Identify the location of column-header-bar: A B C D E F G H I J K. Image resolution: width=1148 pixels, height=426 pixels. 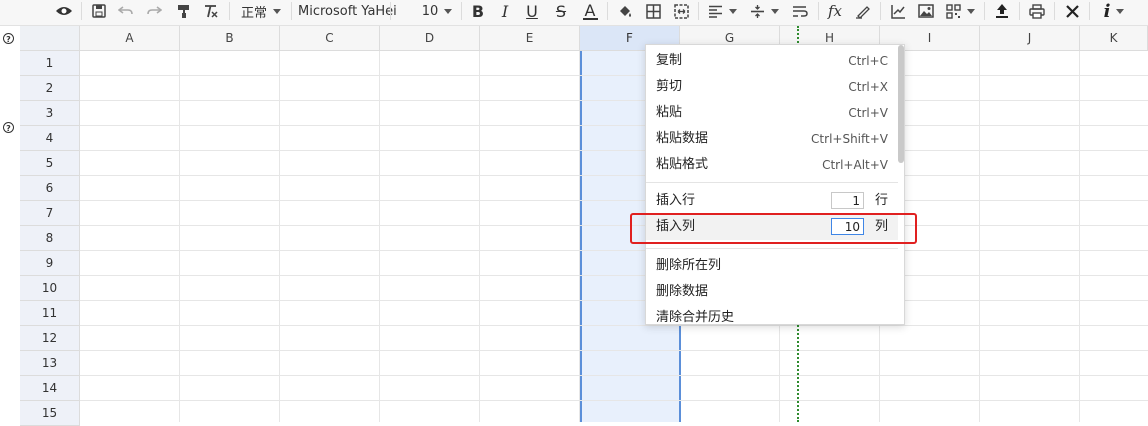
(584, 38).